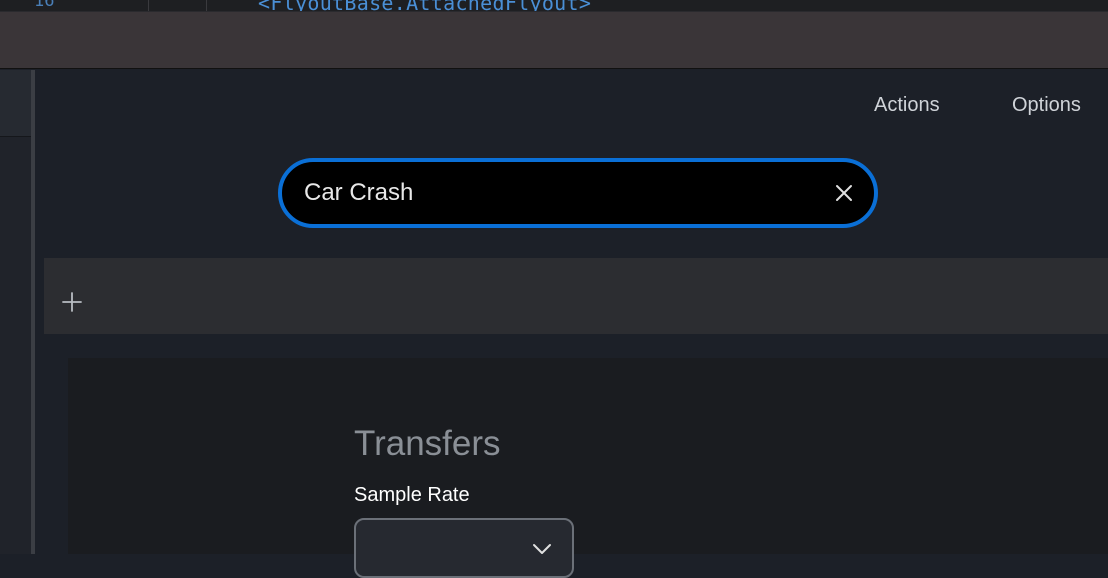 This screenshot has width=1108, height=578. What do you see at coordinates (72, 302) in the screenshot?
I see `plus-icon` at bounding box center [72, 302].